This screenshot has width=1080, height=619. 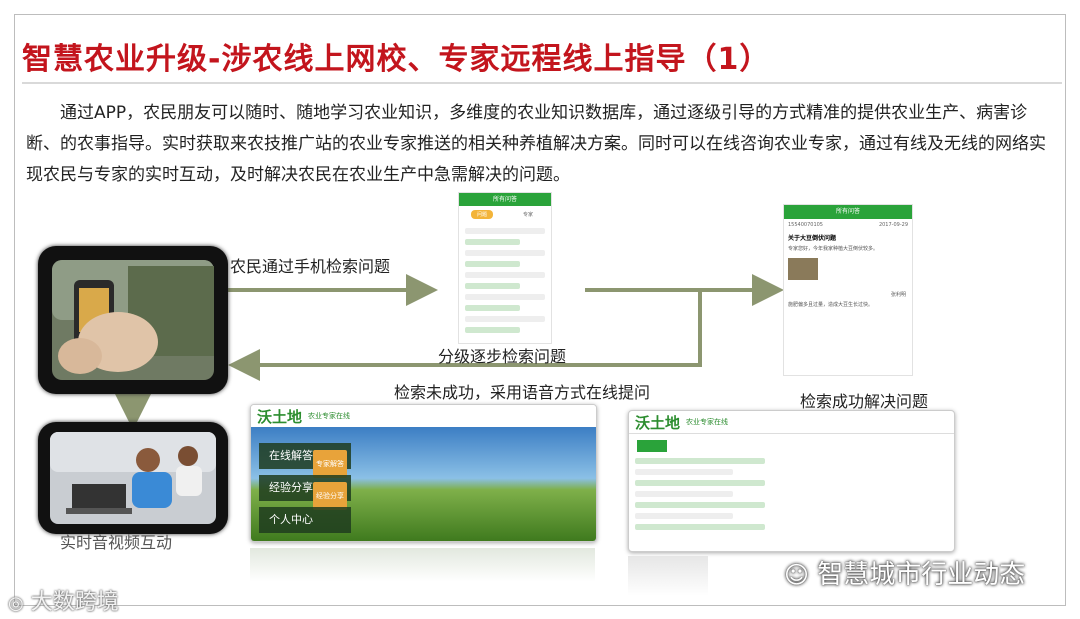 I want to click on title-divider, so click(x=542, y=83).